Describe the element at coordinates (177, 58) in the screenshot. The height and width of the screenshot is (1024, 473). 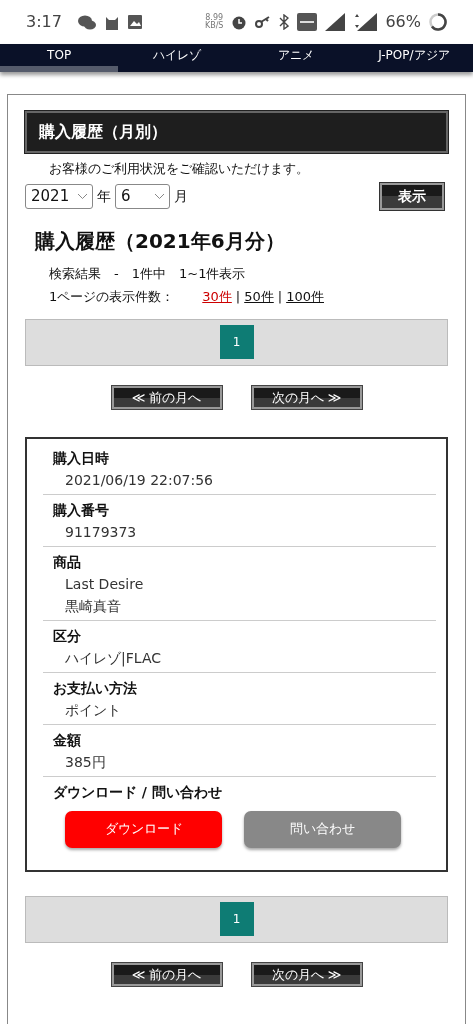
I see `nav-tab: ハイレゾ` at that location.